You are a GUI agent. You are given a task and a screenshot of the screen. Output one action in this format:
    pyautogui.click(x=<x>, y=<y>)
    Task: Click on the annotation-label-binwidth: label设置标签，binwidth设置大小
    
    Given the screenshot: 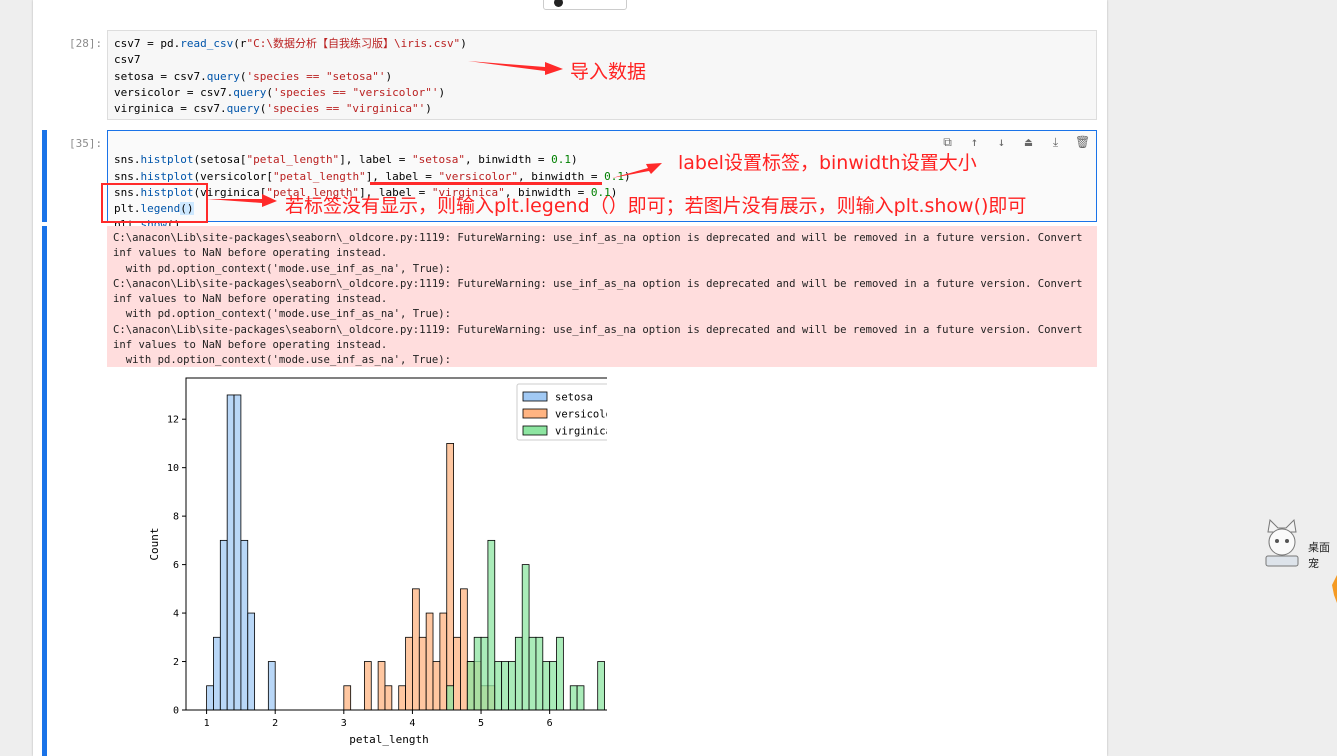 What is the action you would take?
    pyautogui.click(x=827, y=163)
    